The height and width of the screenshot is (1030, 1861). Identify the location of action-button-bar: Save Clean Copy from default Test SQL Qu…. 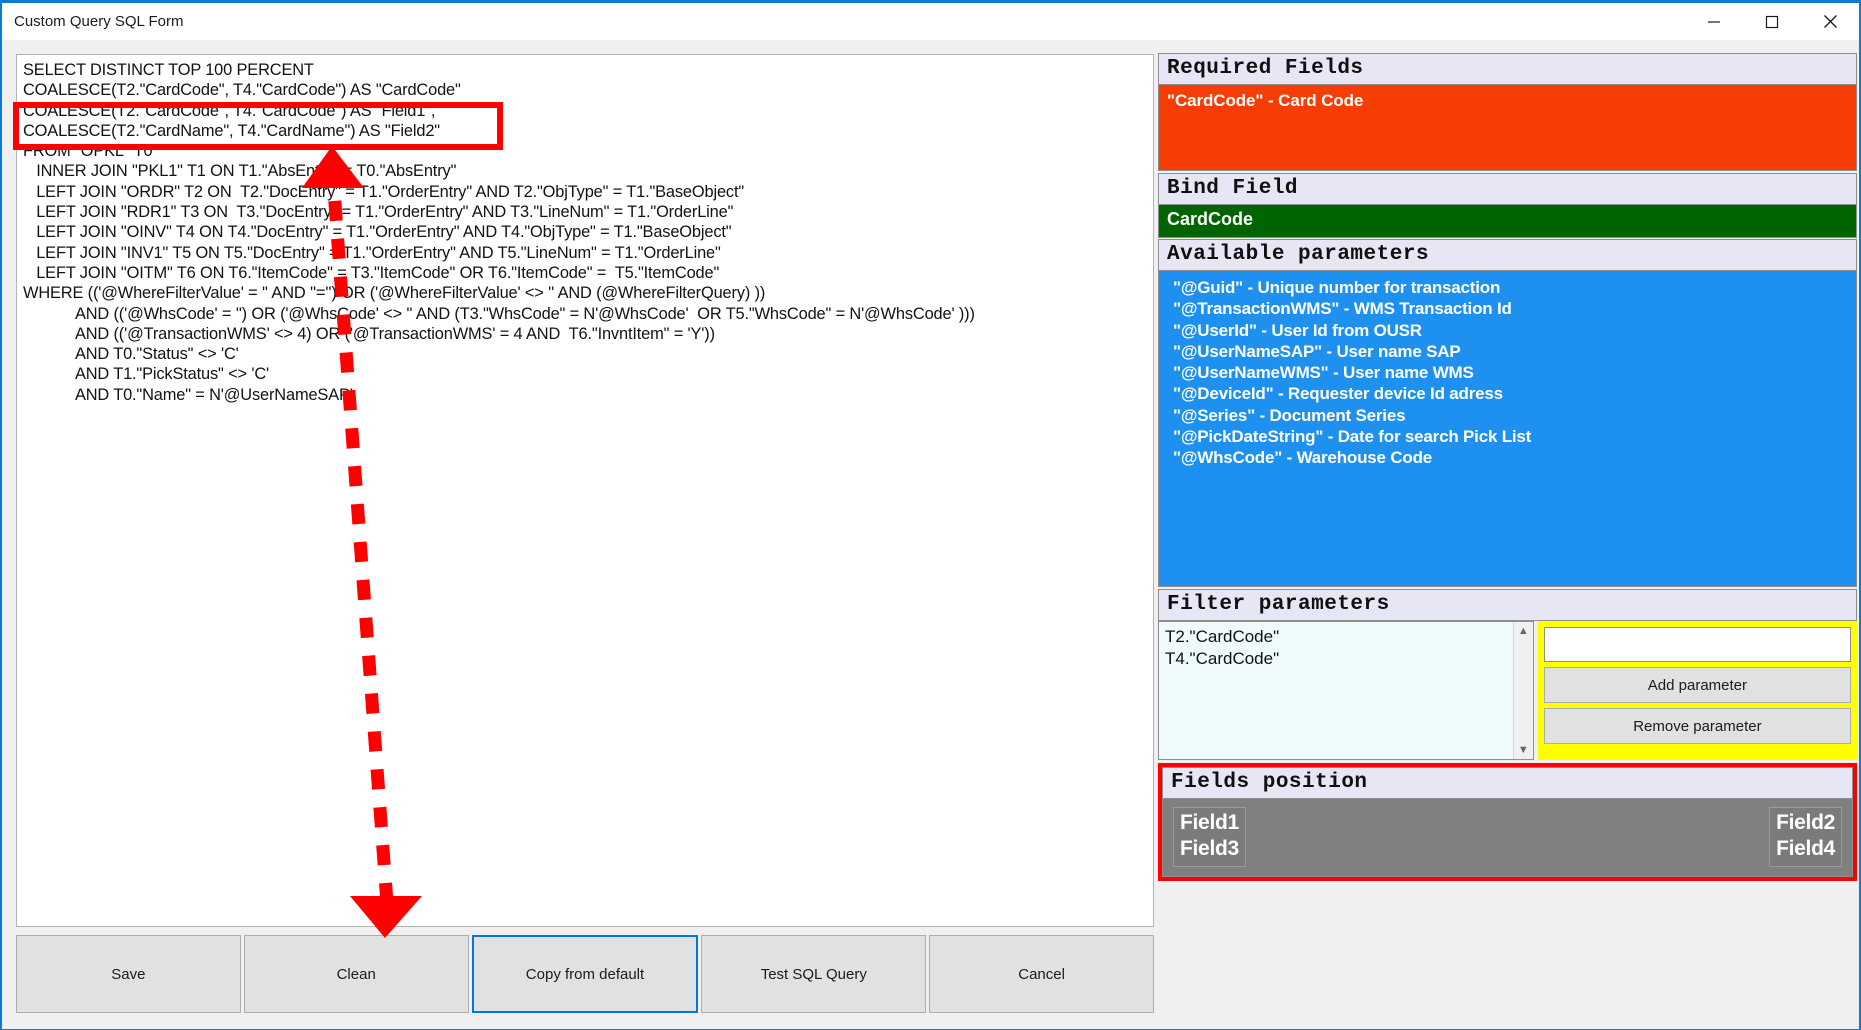
(585, 974).